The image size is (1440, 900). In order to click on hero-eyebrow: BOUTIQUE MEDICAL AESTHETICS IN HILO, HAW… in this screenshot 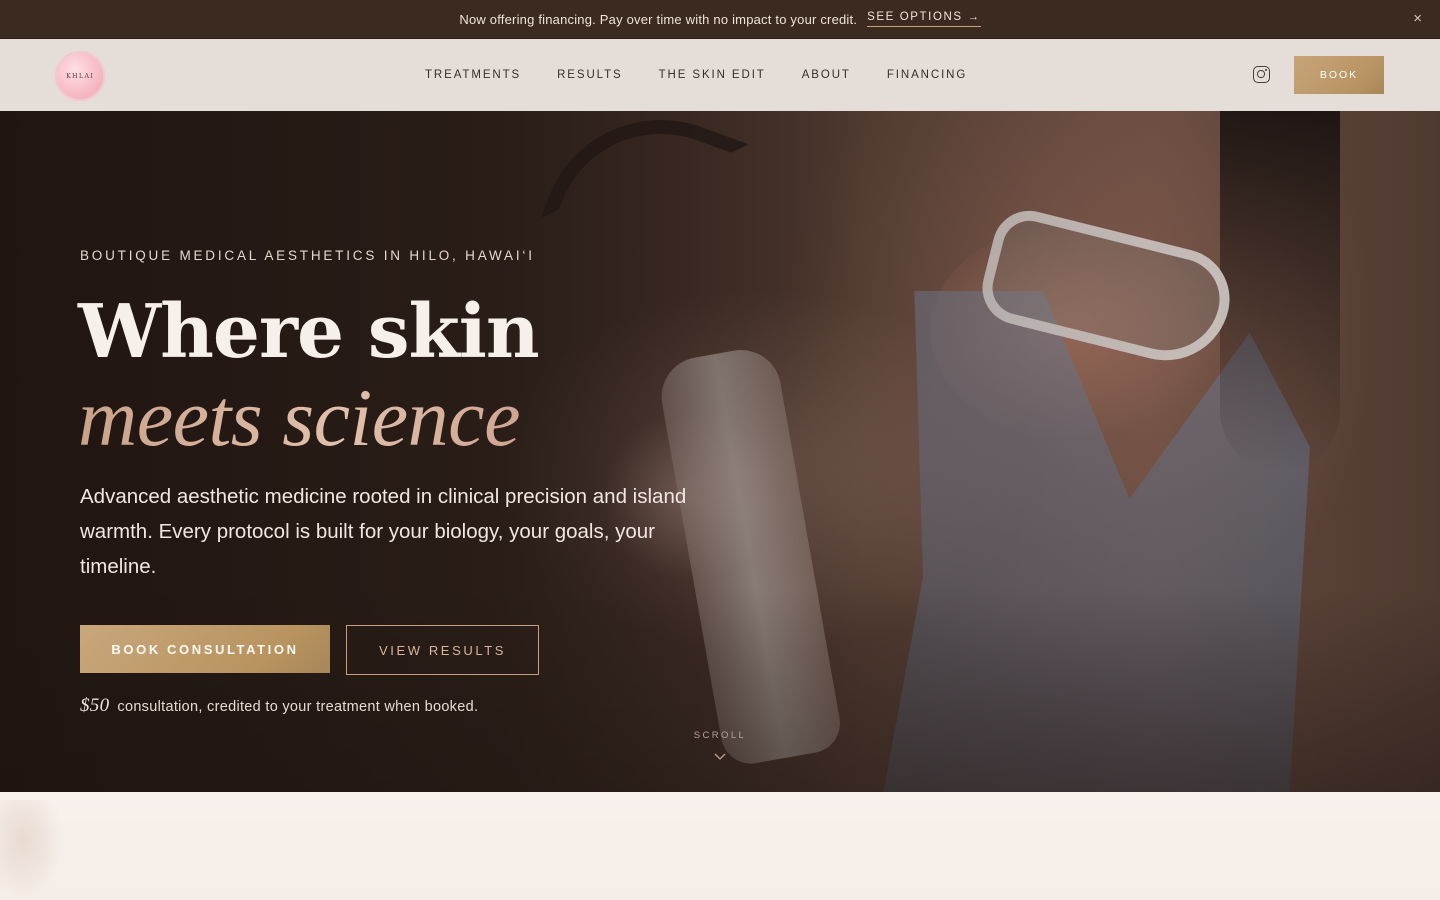, I will do `click(307, 255)`.